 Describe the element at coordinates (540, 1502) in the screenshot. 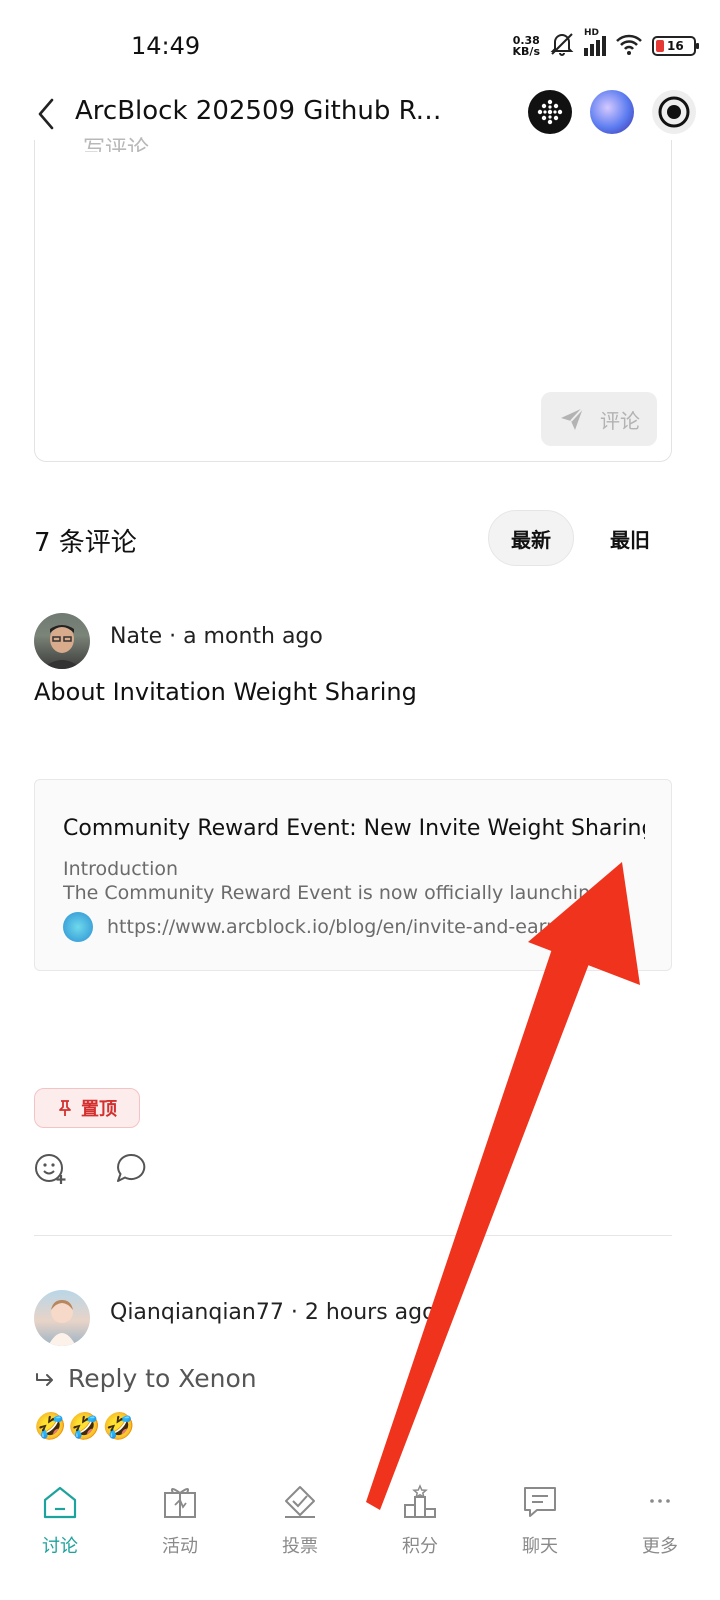

I see `chat-icon` at that location.